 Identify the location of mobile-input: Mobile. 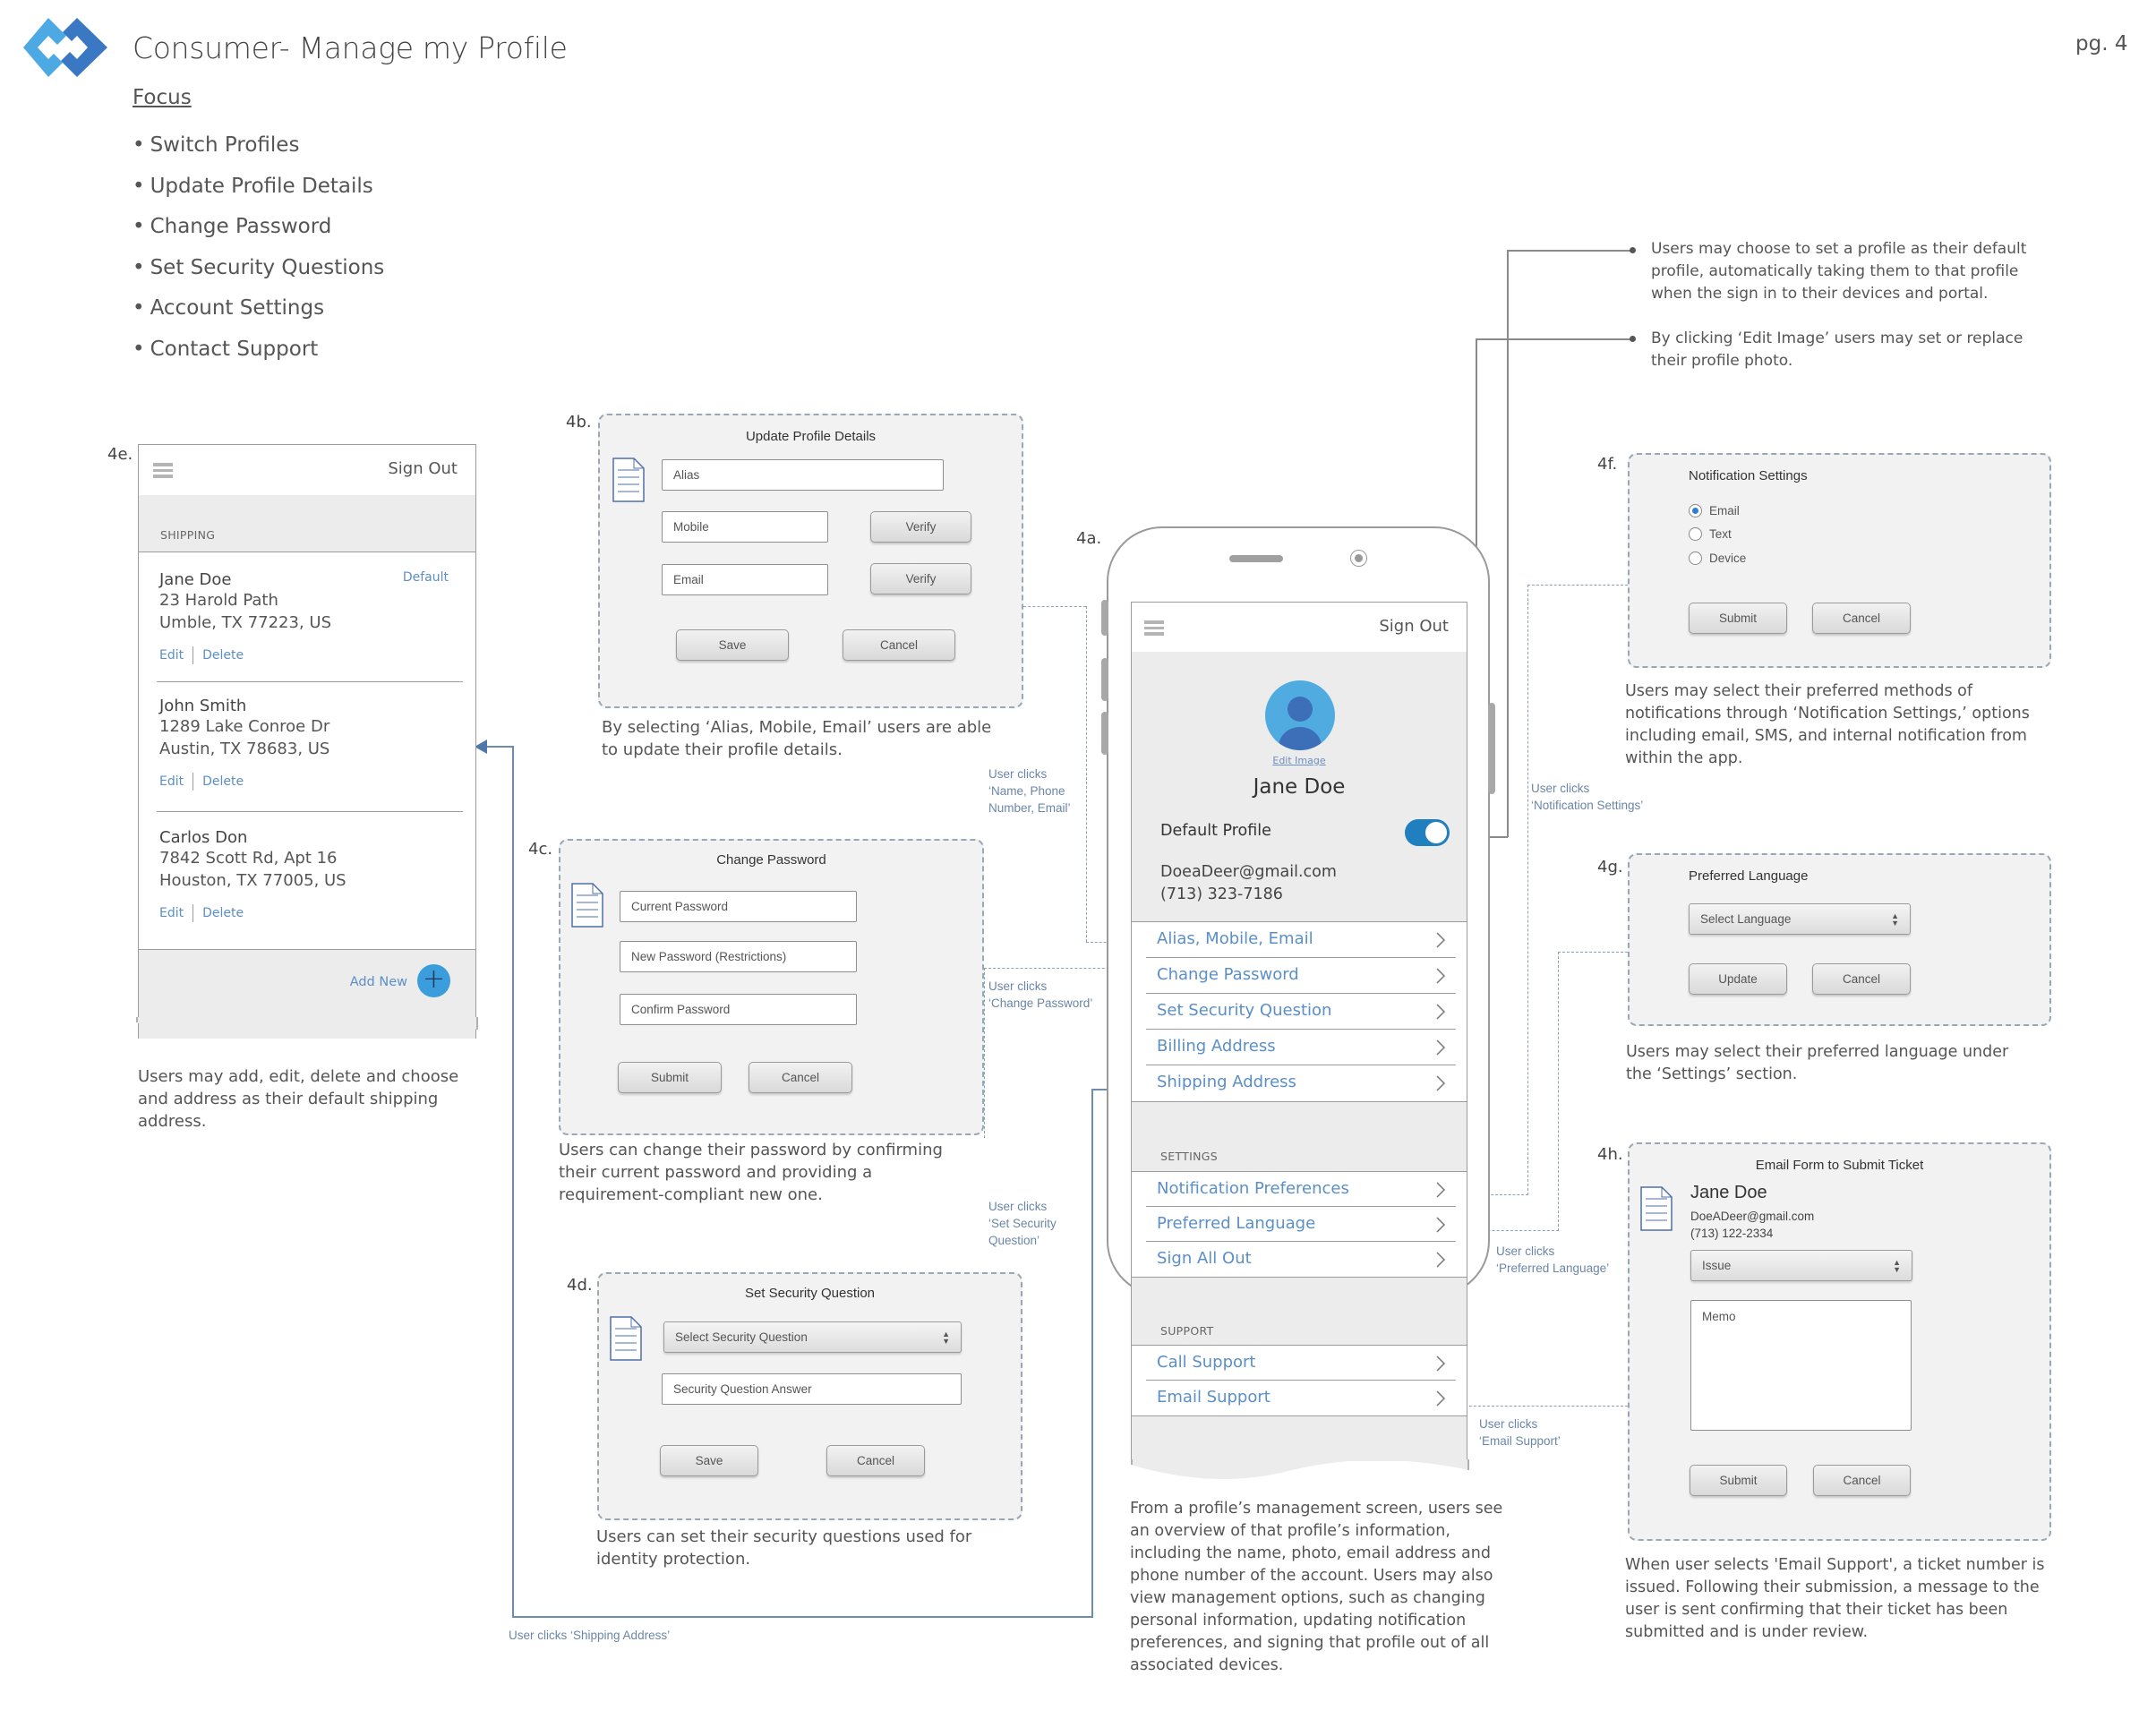
(745, 527).